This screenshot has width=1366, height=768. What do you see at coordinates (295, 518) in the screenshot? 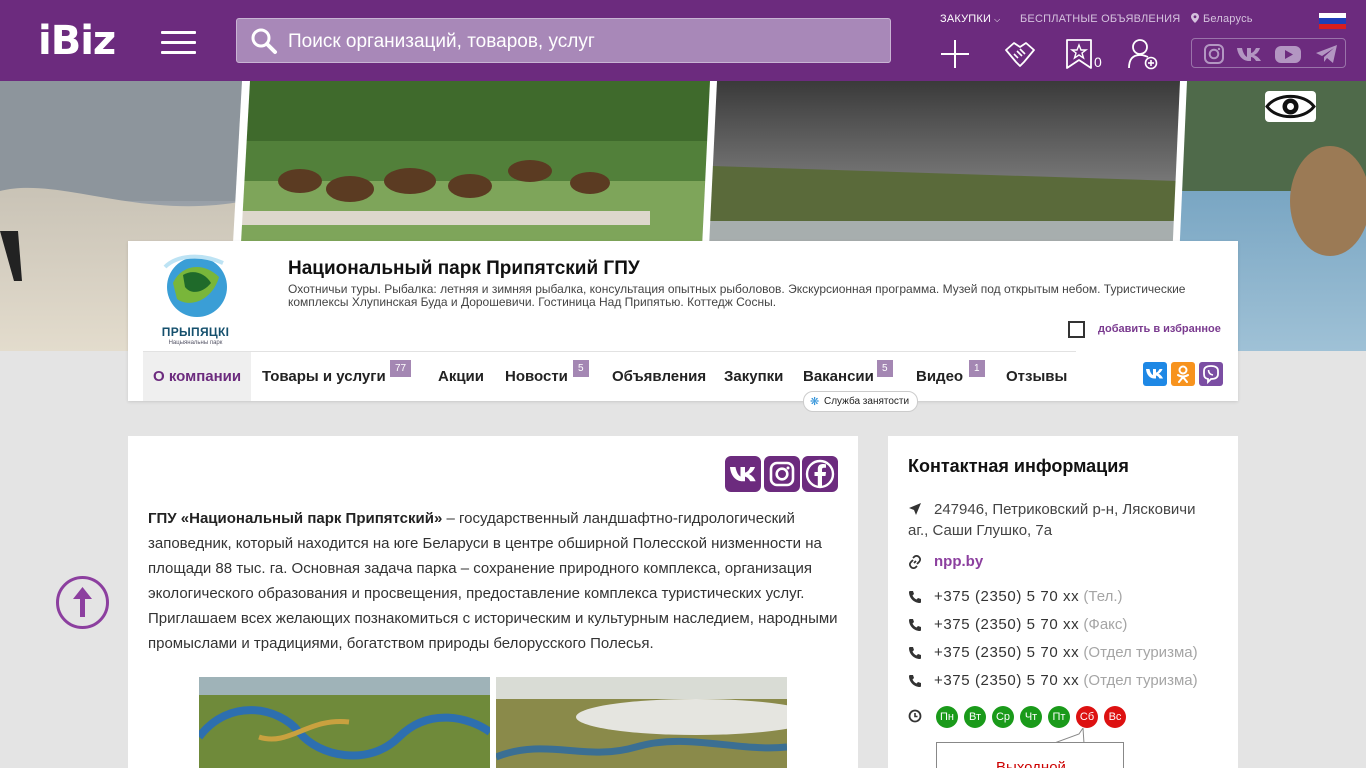
I see `about-lead: ГПУ «Национальный парк Припятский»` at bounding box center [295, 518].